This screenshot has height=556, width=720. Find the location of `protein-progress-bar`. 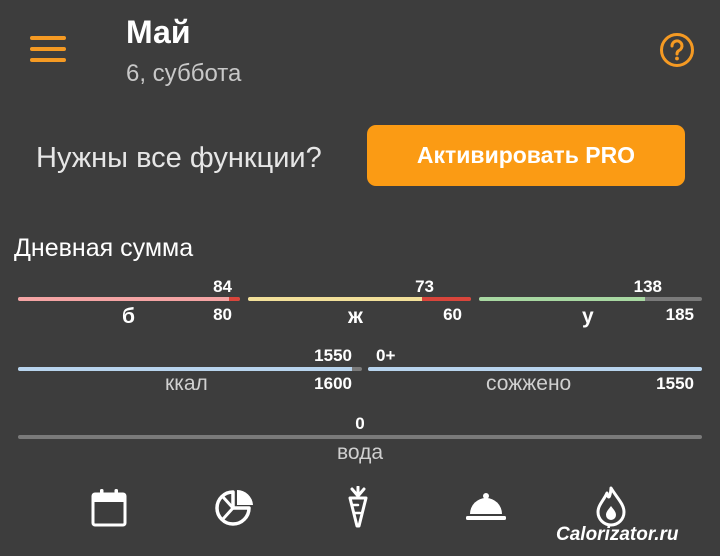

protein-progress-bar is located at coordinates (129, 299).